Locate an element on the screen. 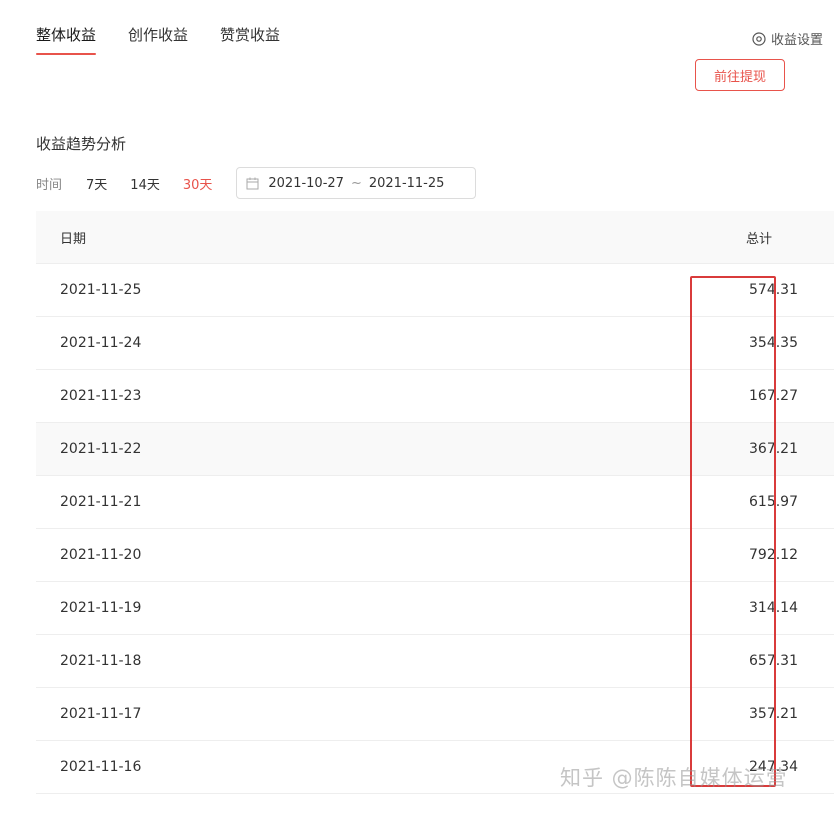  time-filter: 时间 7天 14天 30天 2021-10-27 ~ 2021-11-25 is located at coordinates (256, 183).